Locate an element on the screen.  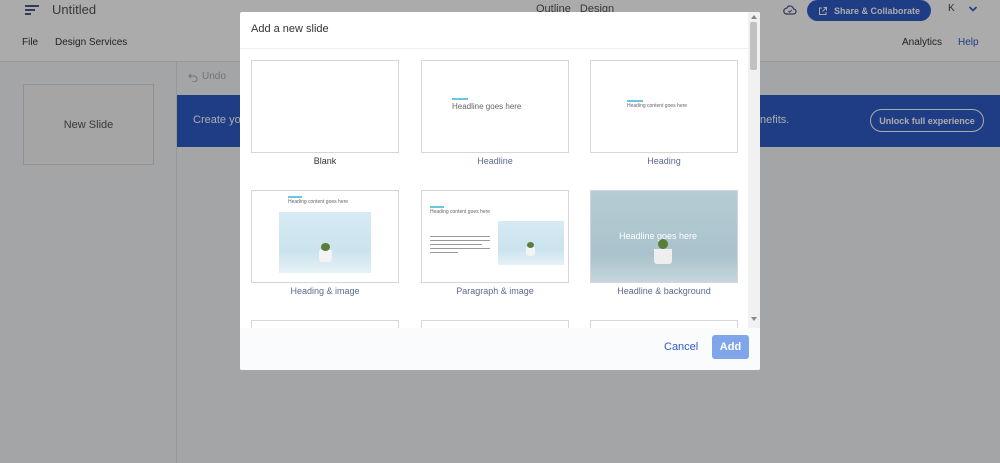
template-label: Heading is located at coordinates (664, 161).